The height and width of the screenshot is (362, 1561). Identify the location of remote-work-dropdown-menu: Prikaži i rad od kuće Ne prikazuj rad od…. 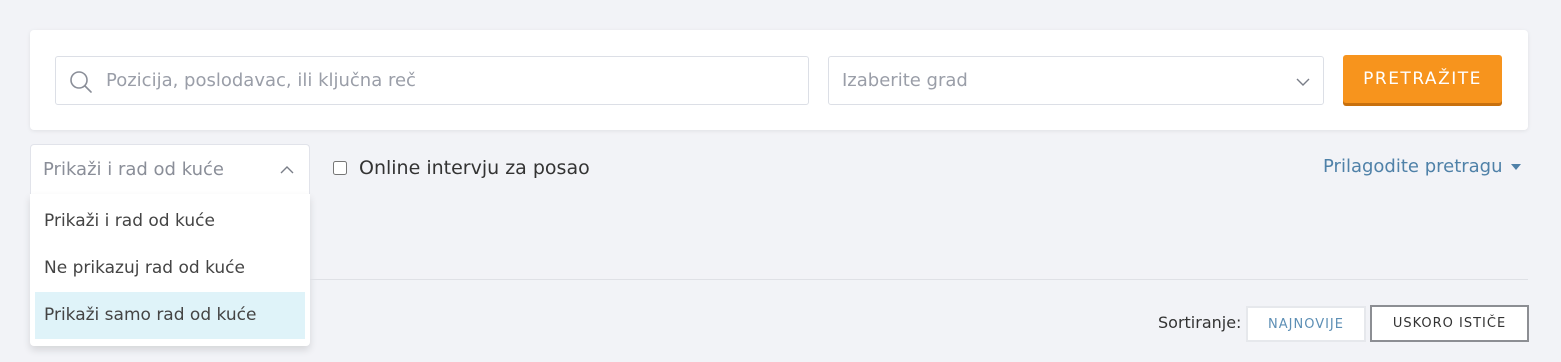
(170, 270).